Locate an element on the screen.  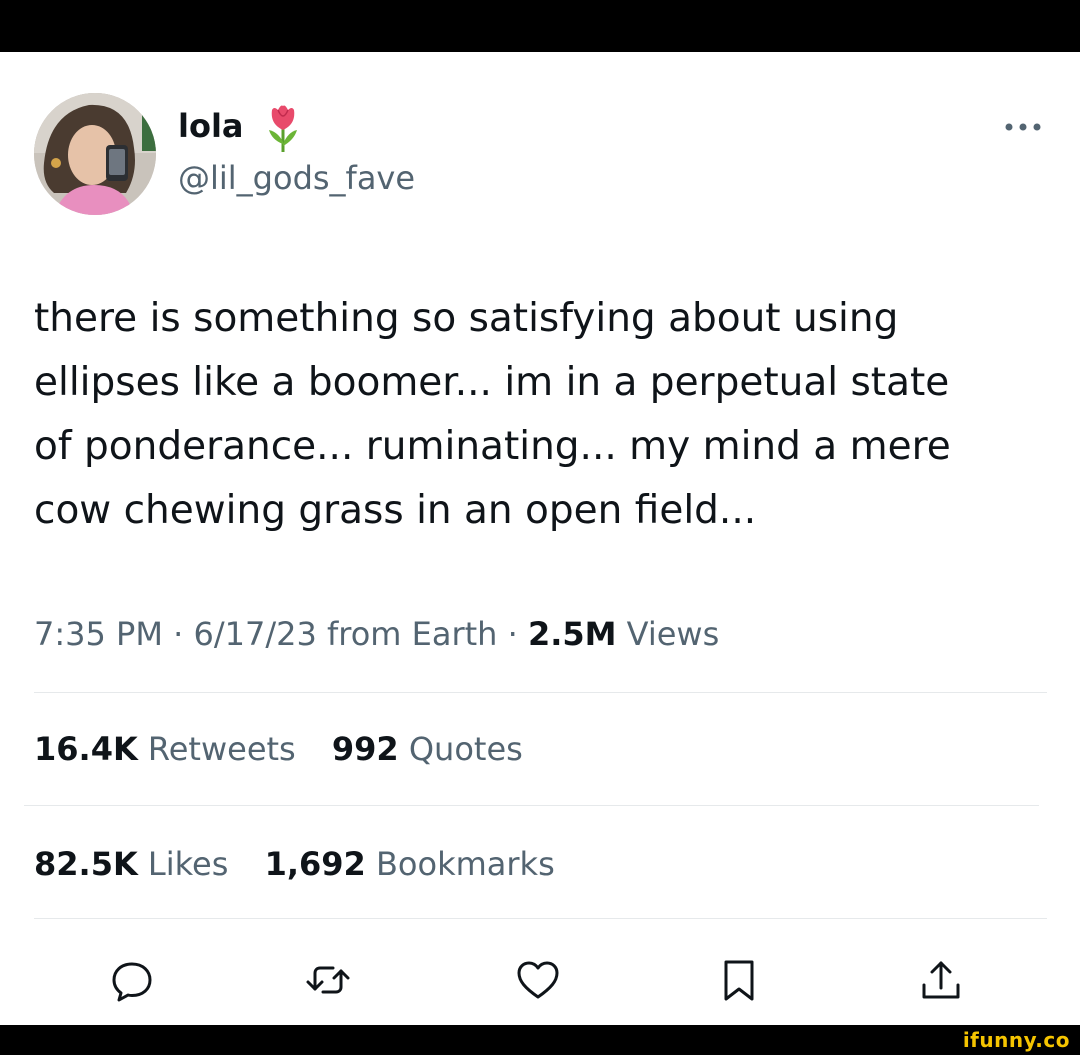
bookmark-icon is located at coordinates (739, 980).